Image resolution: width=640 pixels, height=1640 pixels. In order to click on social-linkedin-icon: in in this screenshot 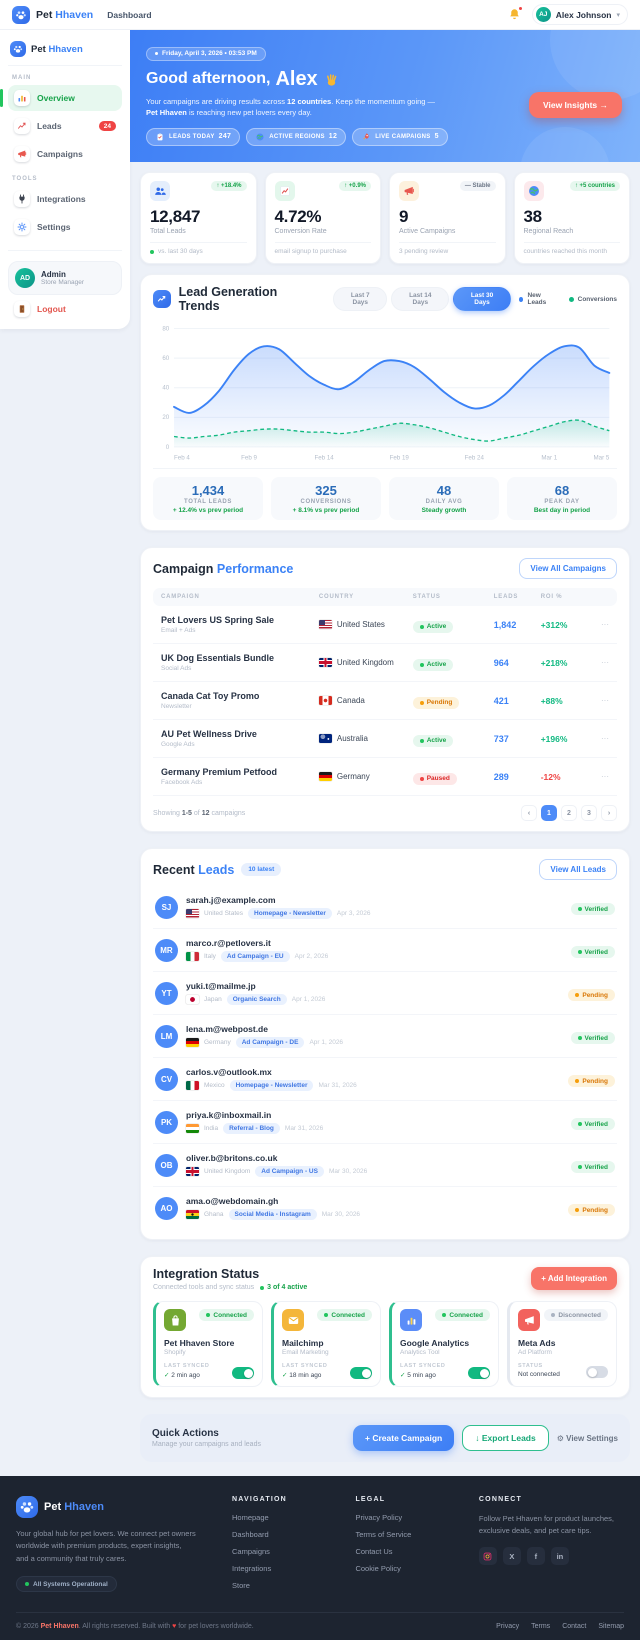, I will do `click(559, 1556)`.